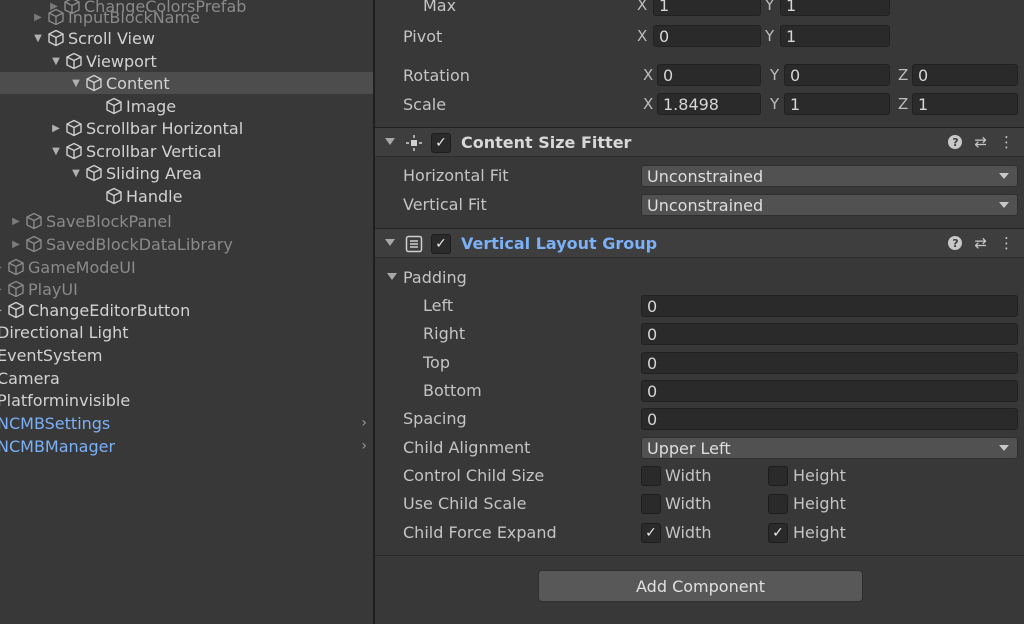  I want to click on hierarchy-item: ▶NCMBSettings›, so click(186, 423).